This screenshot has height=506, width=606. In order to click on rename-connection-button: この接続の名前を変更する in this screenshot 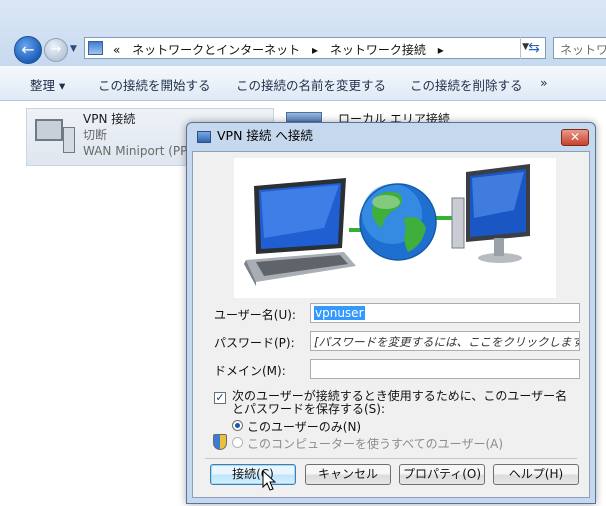, I will do `click(311, 84)`.